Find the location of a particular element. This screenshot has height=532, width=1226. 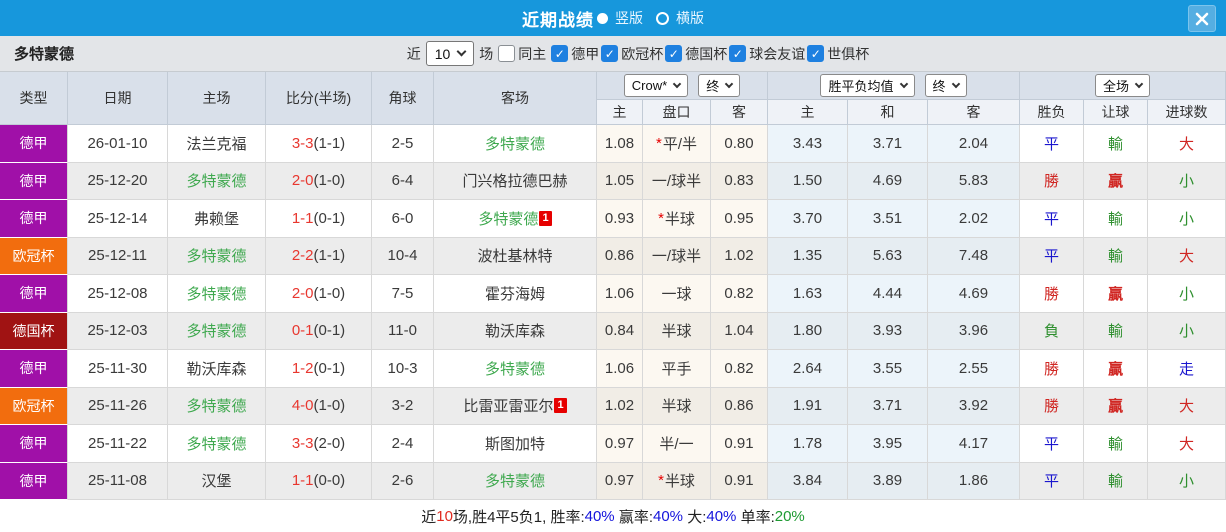

scope-group: 全场 is located at coordinates (1123, 86).